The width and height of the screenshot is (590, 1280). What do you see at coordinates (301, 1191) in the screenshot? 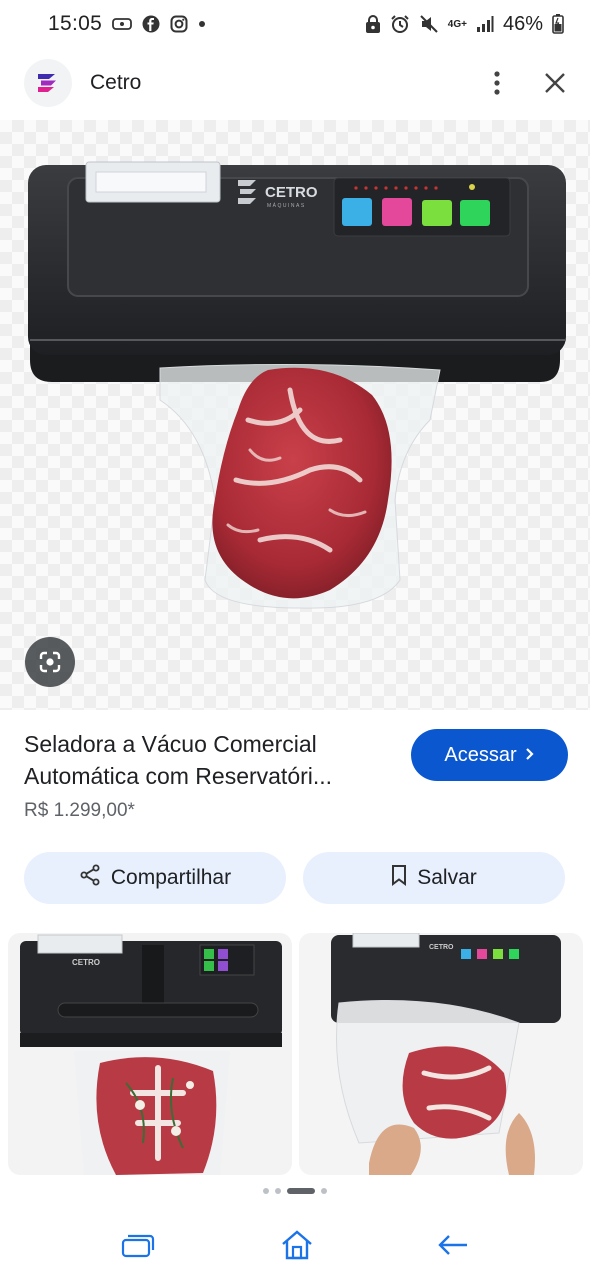
I see `carousel-dot-active` at bounding box center [301, 1191].